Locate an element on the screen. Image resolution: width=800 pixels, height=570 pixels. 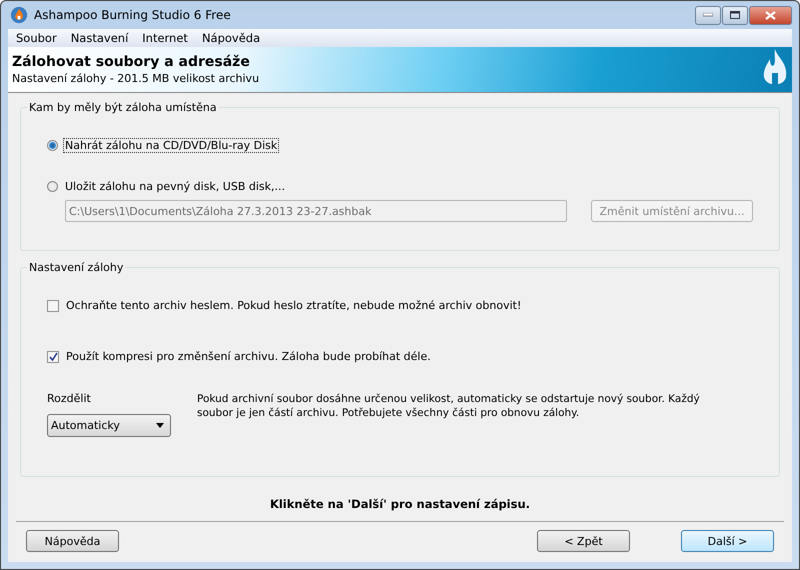
minimize-button is located at coordinates (708, 15).